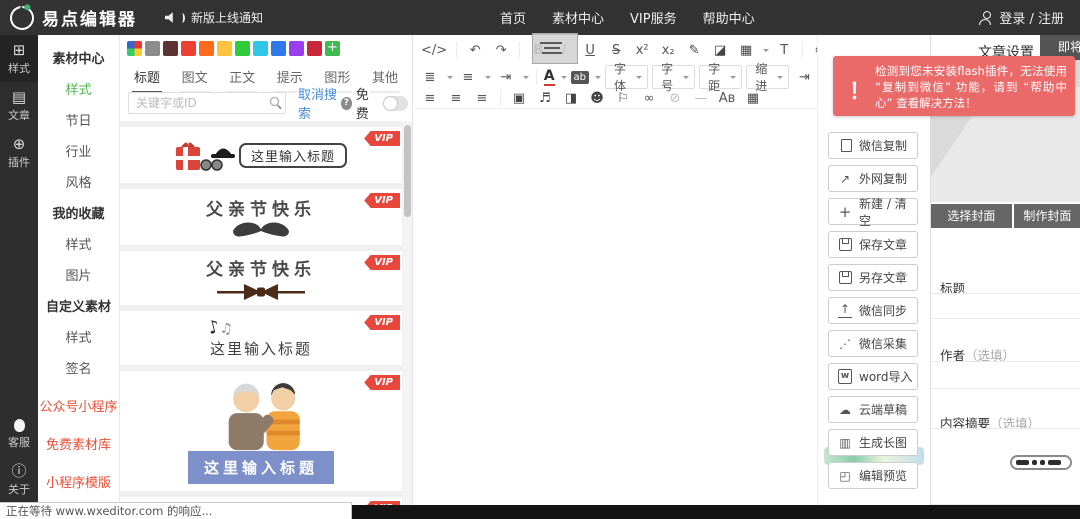 The width and height of the screenshot is (1080, 519). I want to click on author-field, so click(1005, 375).